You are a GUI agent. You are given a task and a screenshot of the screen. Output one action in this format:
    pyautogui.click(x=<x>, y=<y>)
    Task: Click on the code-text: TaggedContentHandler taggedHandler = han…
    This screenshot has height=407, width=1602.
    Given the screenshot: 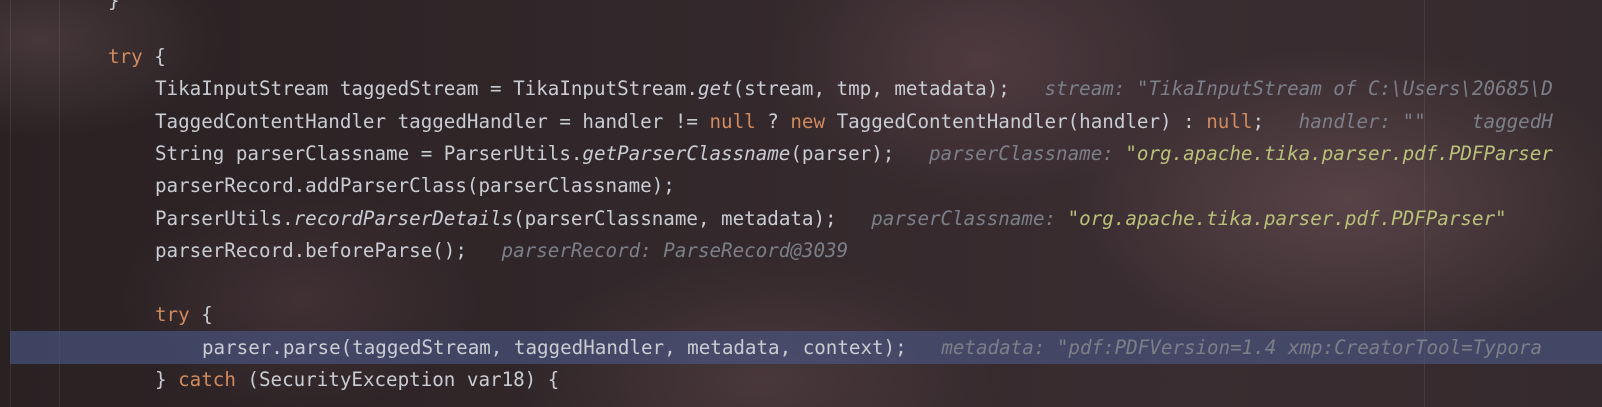 What is the action you would take?
    pyautogui.click(x=854, y=121)
    